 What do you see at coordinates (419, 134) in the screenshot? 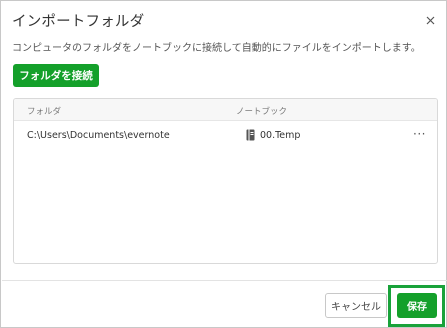
I see `more-options-button: ···` at bounding box center [419, 134].